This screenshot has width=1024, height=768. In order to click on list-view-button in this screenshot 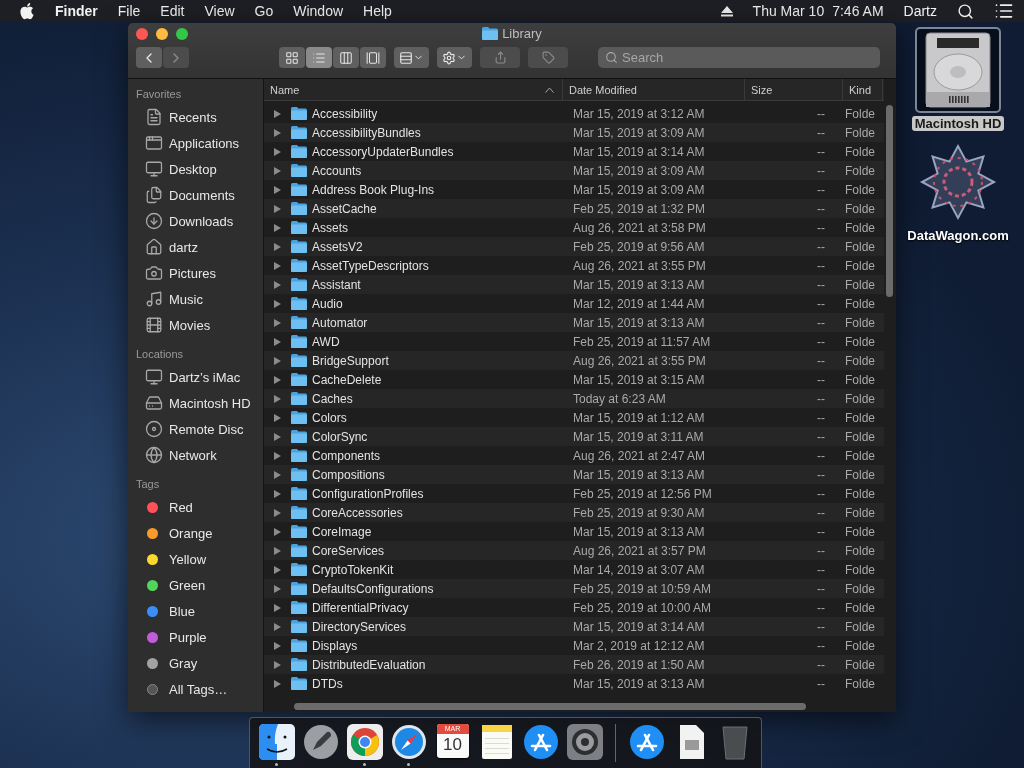, I will do `click(319, 57)`.